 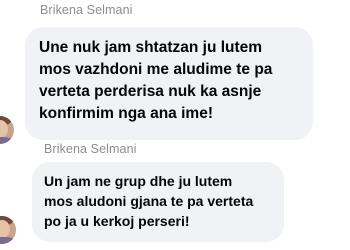 I want to click on message-text-line: verteta perderisa nuk ka asnje, so click(x=150, y=91).